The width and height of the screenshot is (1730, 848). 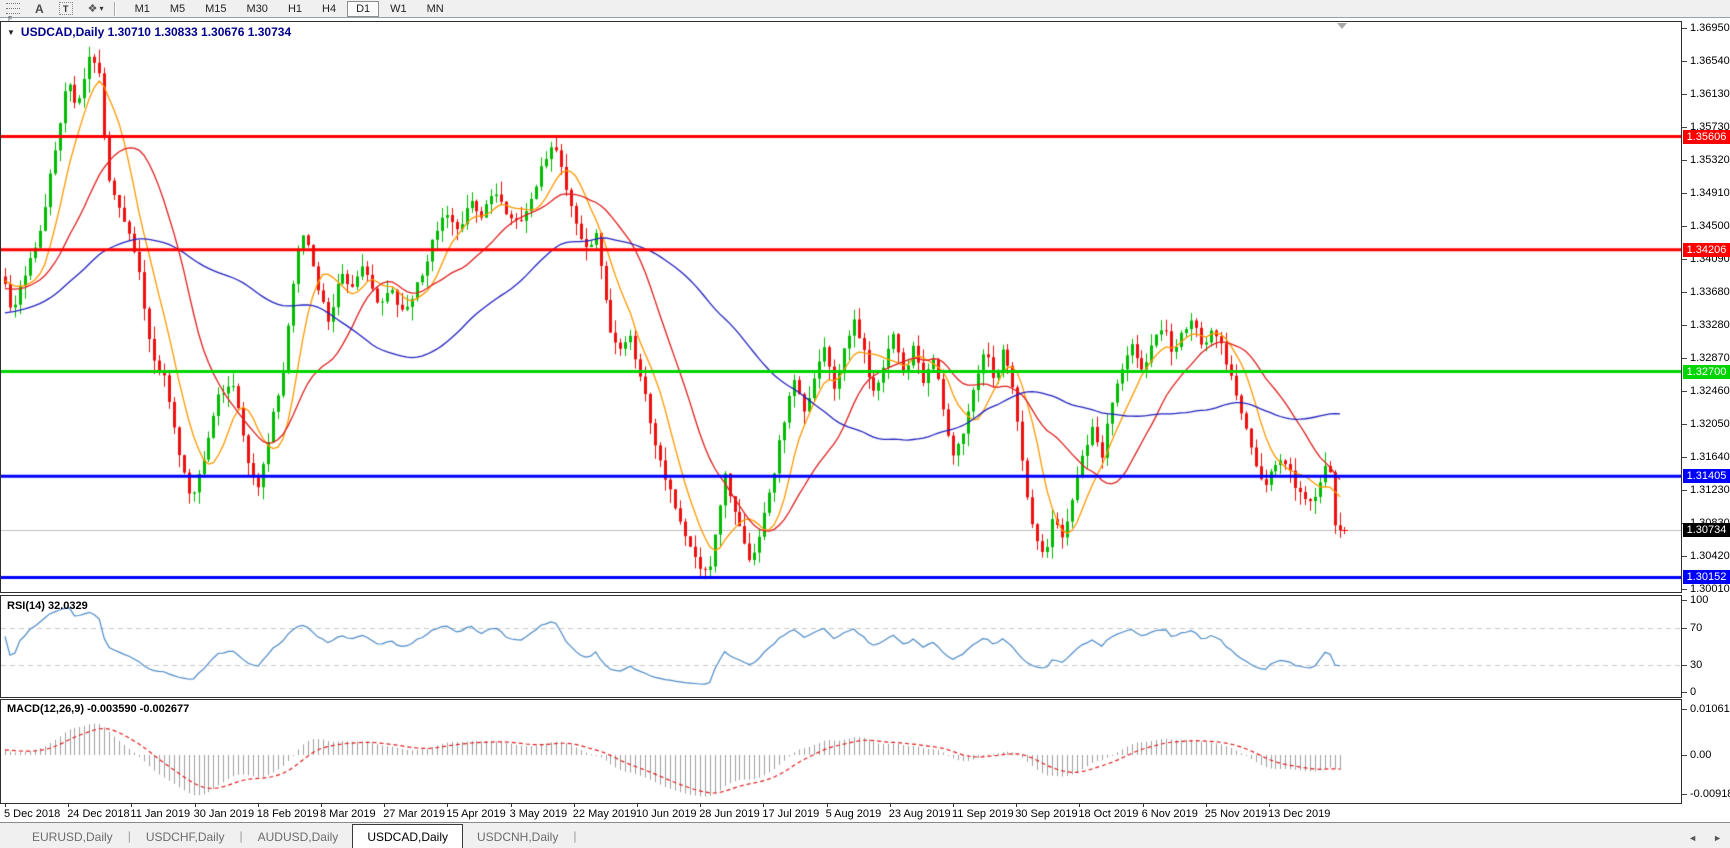 I want to click on tab-scroll-buttons: ◄ ►, so click(x=1705, y=838).